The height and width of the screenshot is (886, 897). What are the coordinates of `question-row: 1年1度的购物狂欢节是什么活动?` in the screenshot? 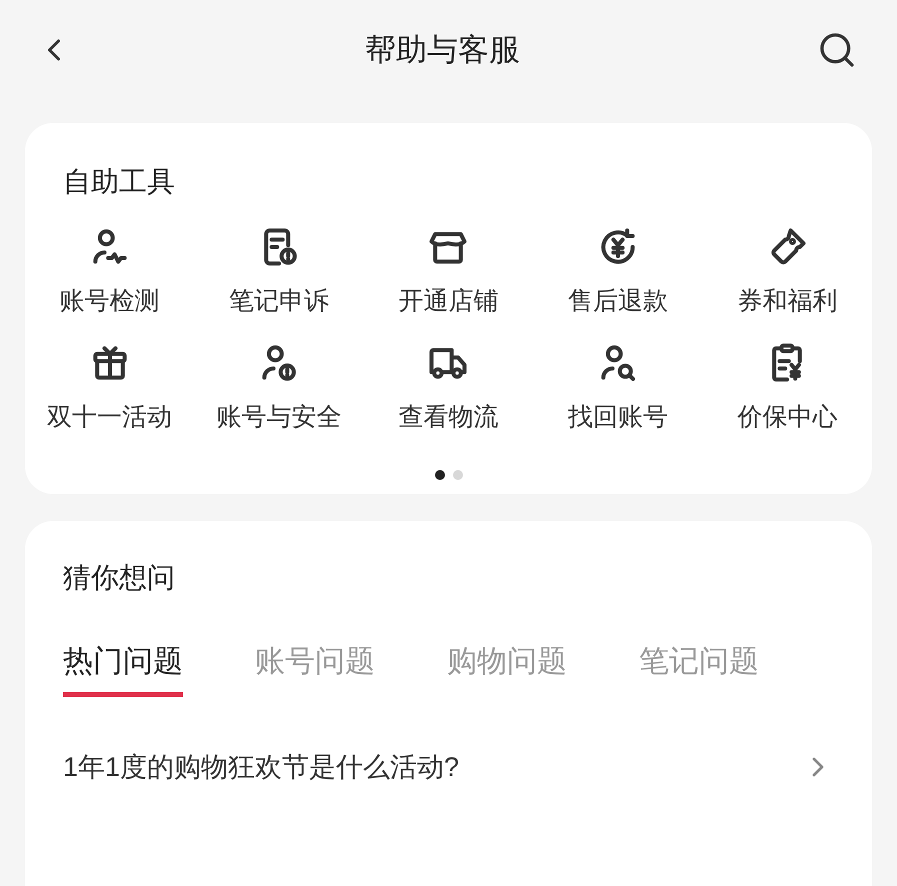 It's located at (448, 767).